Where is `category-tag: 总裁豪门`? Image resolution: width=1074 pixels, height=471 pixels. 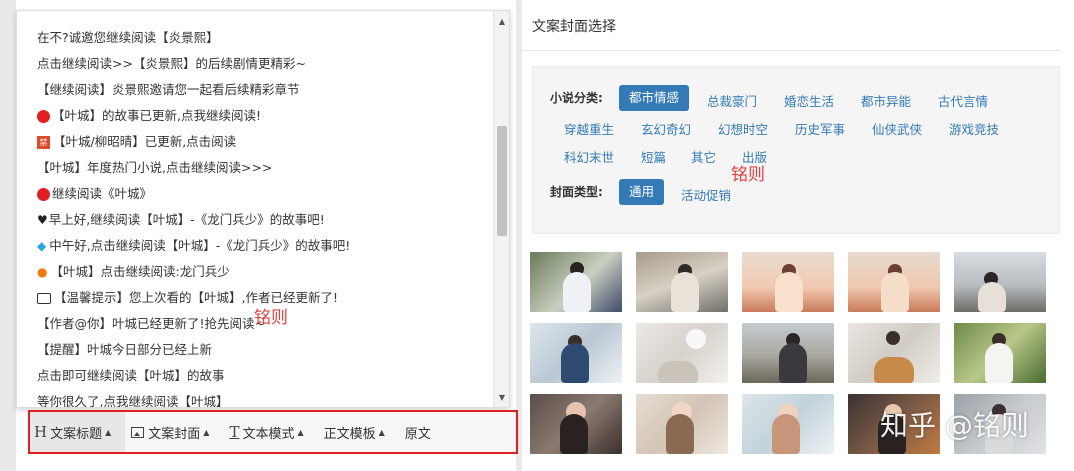
category-tag: 总裁豪门 is located at coordinates (732, 100).